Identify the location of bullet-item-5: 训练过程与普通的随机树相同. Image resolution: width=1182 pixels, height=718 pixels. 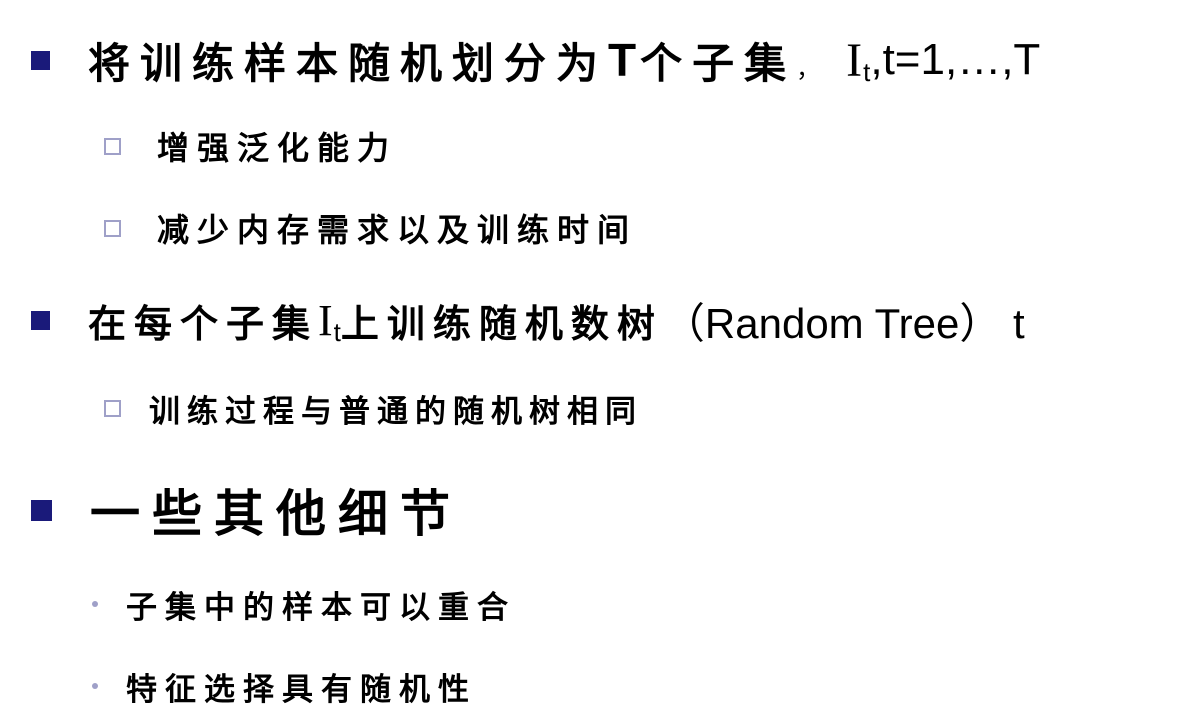
(373, 408).